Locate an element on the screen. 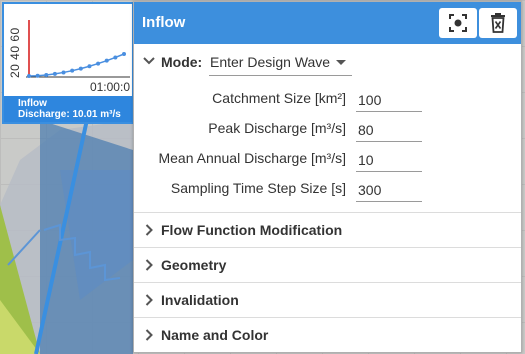  section-name-and-color: Name and Color is located at coordinates (327, 334).